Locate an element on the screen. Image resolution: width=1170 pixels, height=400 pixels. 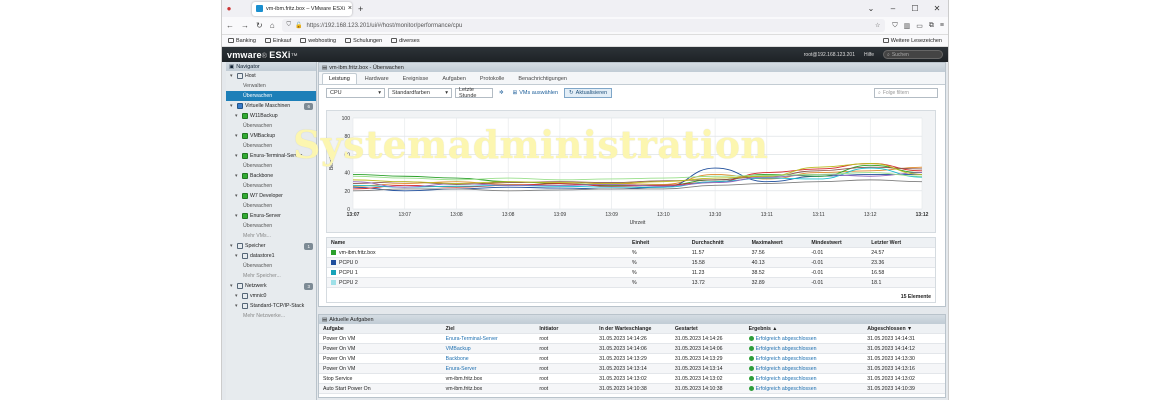
navigator-item: ▾ Netzwerk 3 is located at coordinates (271, 286).